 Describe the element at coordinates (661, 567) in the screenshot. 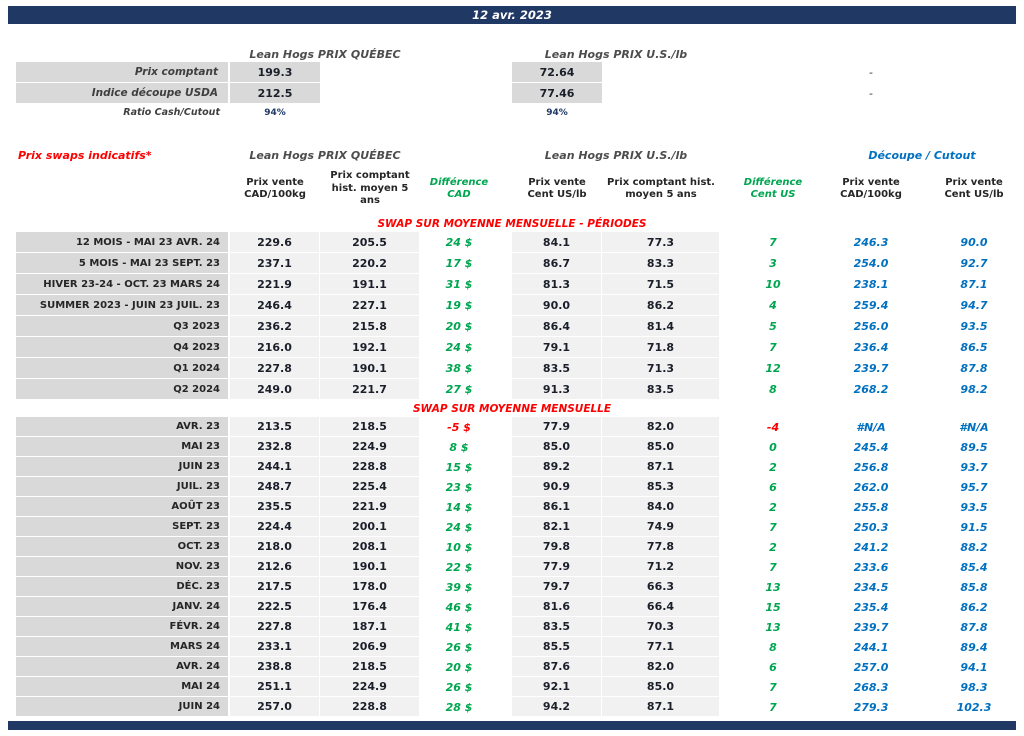

I see `us-hist-cell: 71.2` at that location.